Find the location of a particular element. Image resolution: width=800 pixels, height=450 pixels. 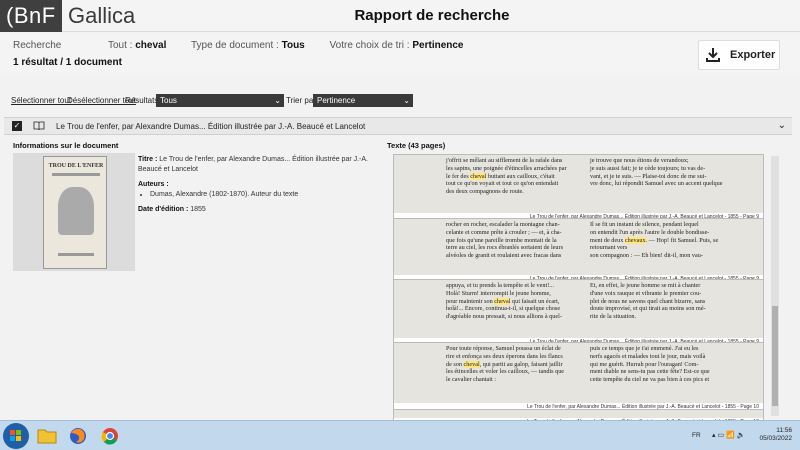

top-header: (BnF Gallica Rapport de recherche is located at coordinates (400, 16).